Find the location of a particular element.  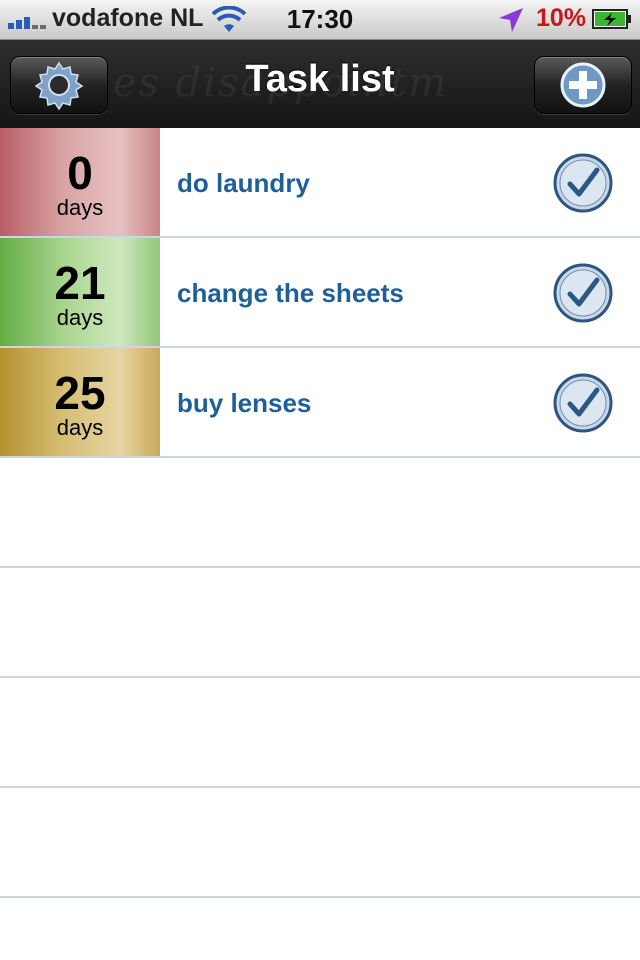

days-count: 0 is located at coordinates (80, 173).